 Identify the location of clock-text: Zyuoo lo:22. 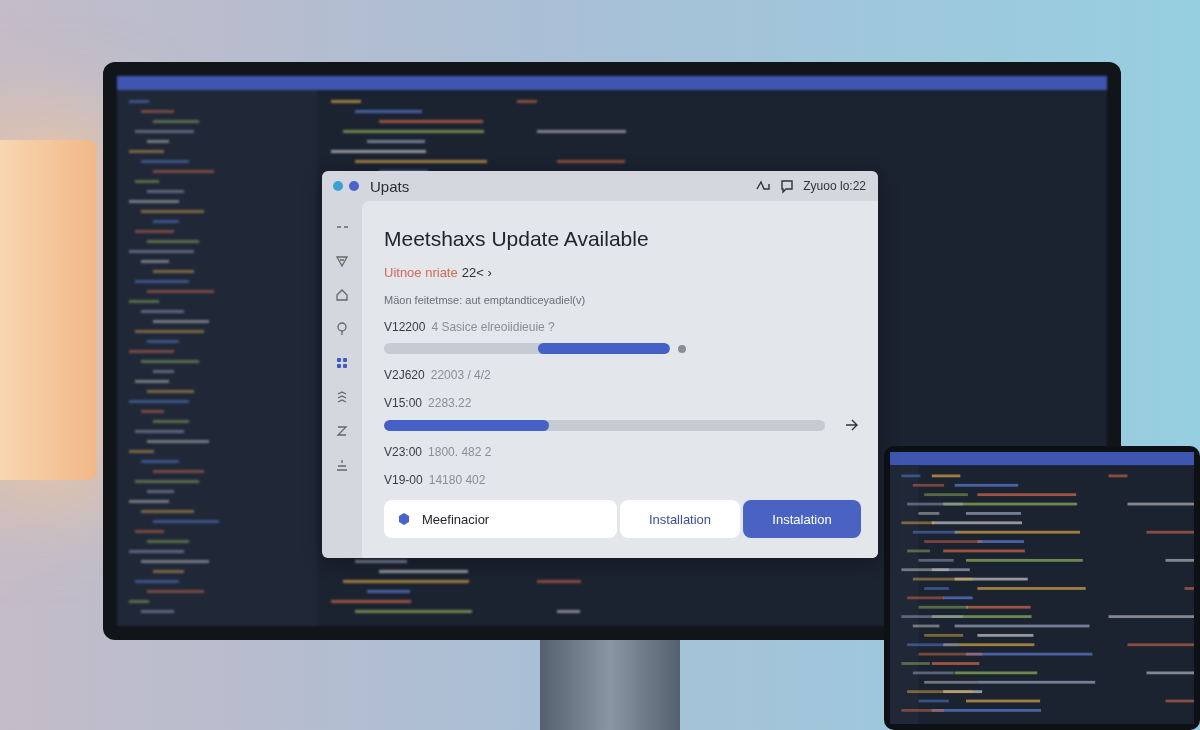
(834, 186).